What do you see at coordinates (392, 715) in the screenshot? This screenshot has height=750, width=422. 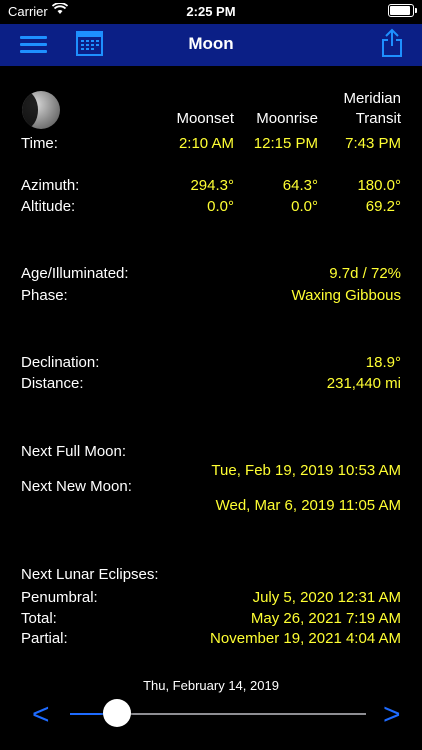 I see `next-day-button: >` at bounding box center [392, 715].